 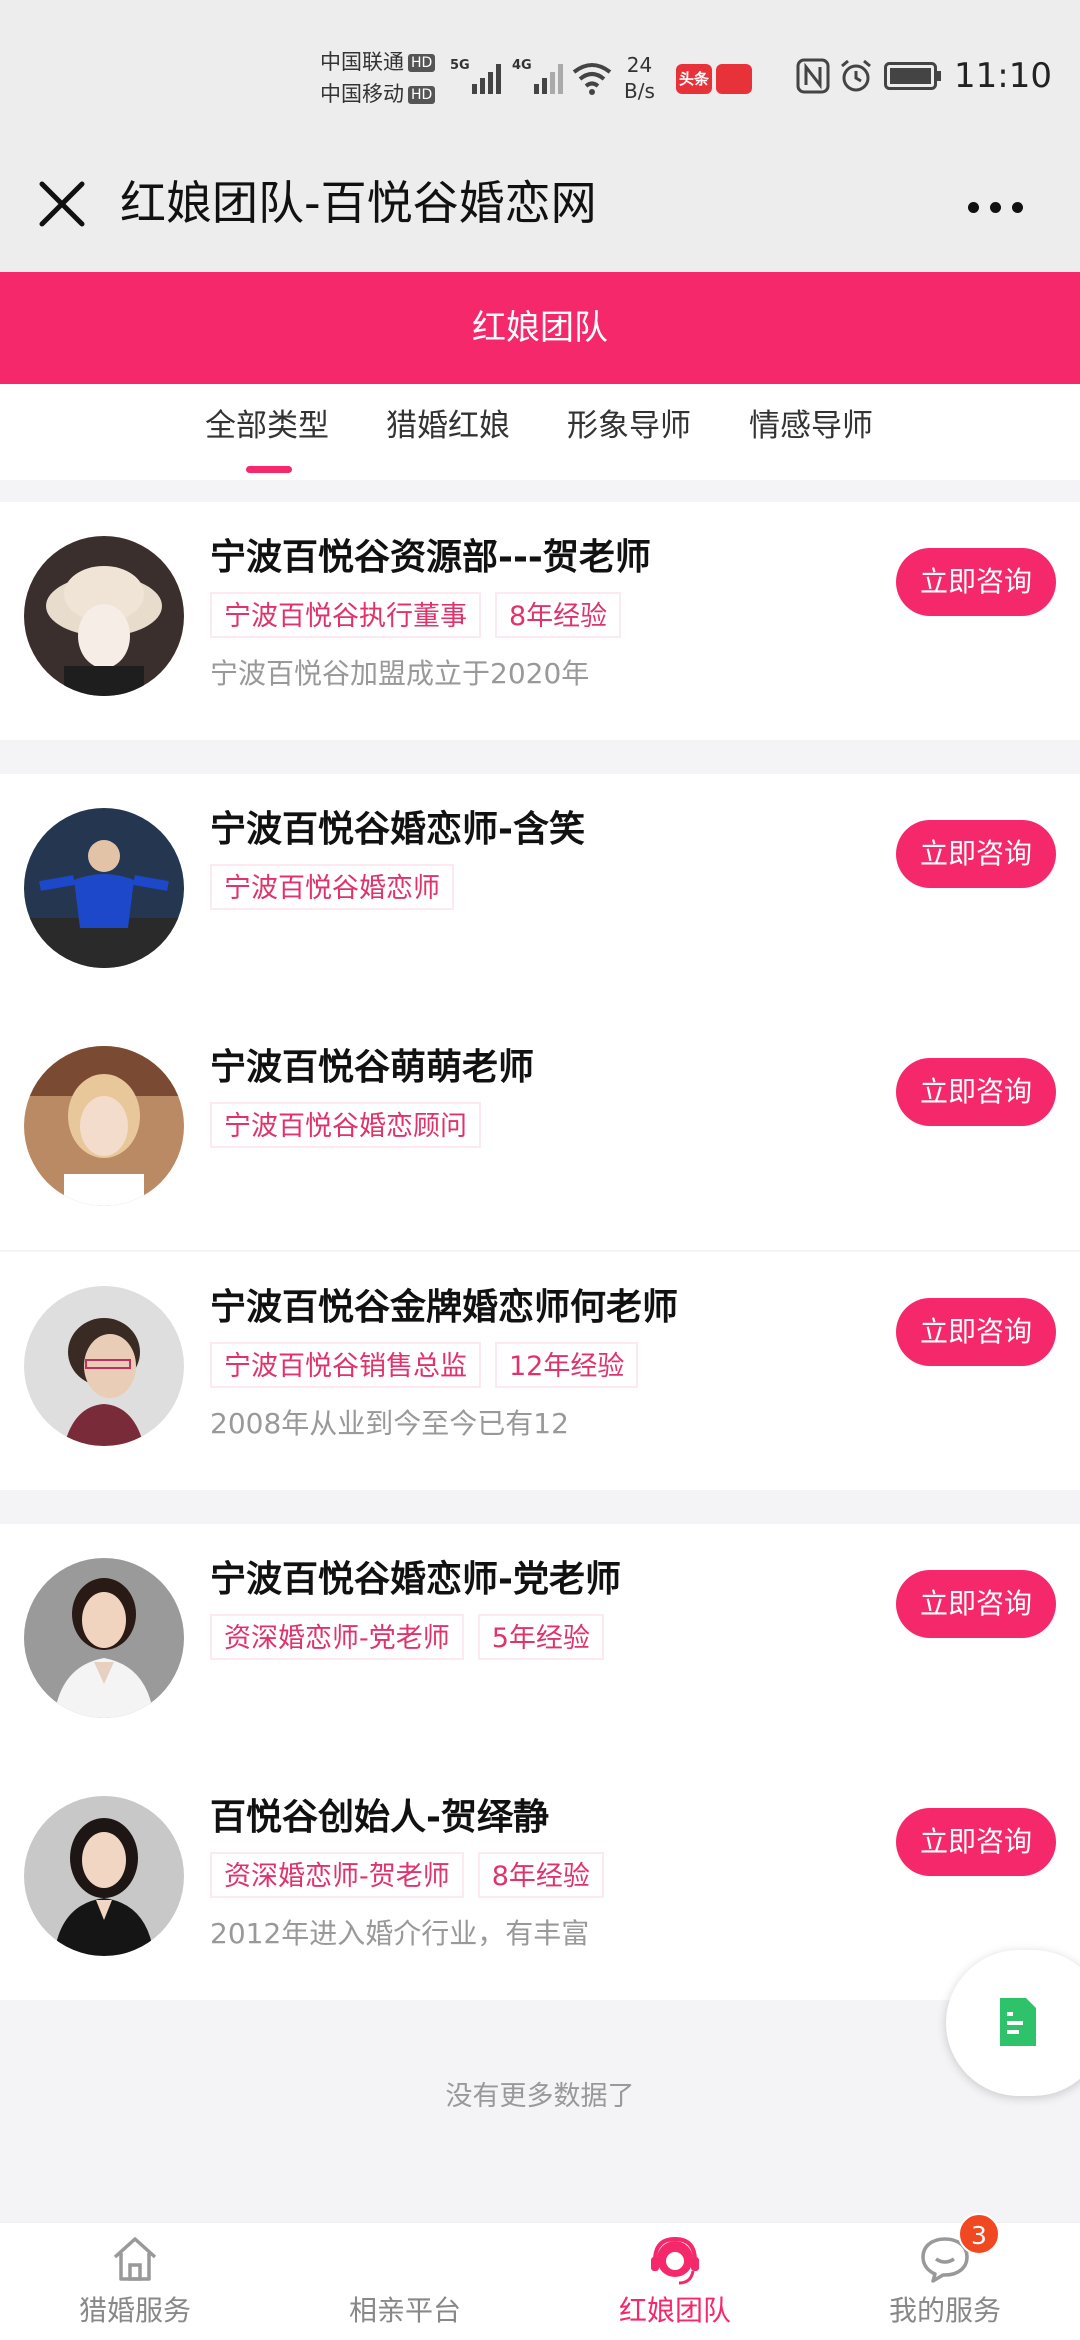 I want to click on hd-badge-2: HD, so click(x=422, y=95).